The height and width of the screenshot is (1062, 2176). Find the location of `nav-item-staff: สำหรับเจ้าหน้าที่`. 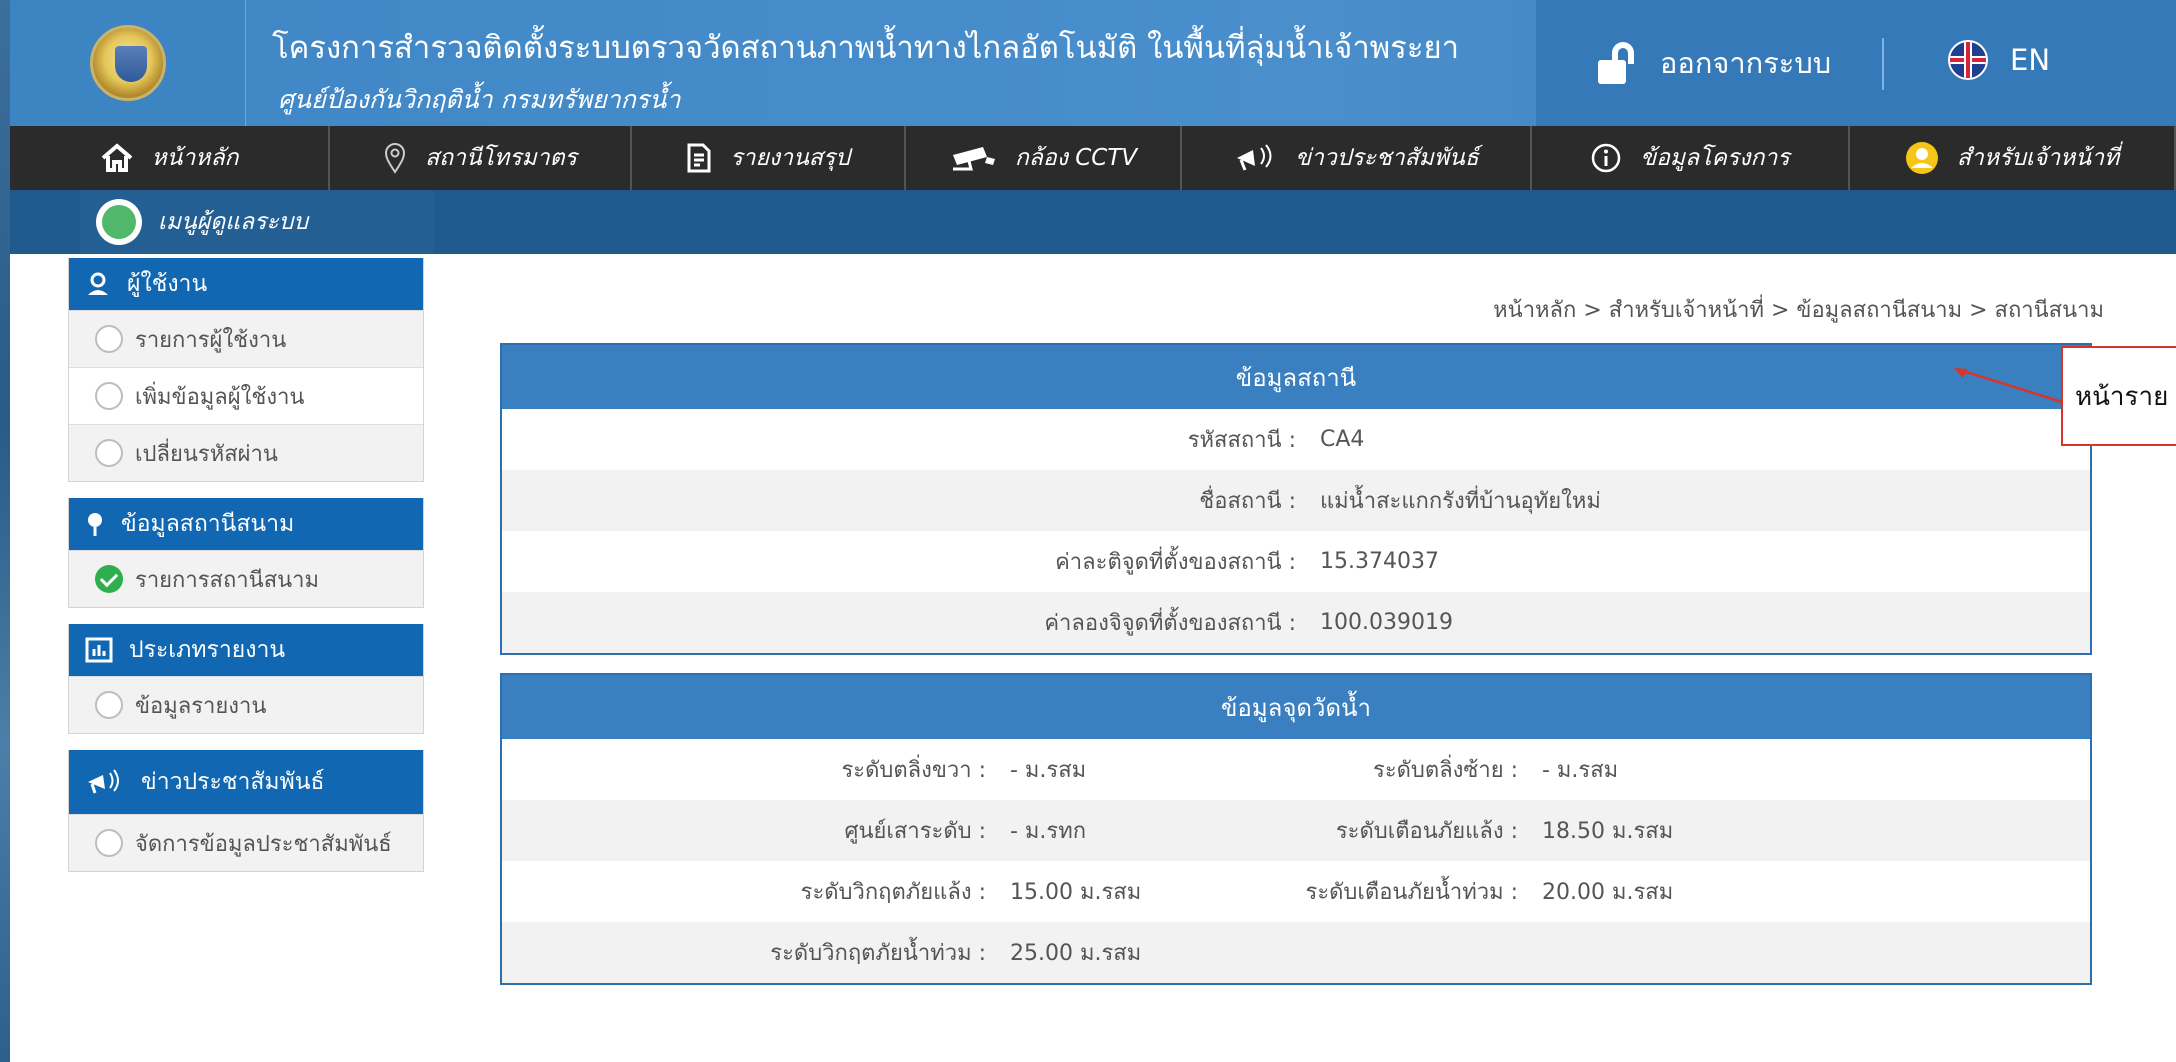

nav-item-staff: สำหรับเจ้าหน้าที่ is located at coordinates (2013, 158).